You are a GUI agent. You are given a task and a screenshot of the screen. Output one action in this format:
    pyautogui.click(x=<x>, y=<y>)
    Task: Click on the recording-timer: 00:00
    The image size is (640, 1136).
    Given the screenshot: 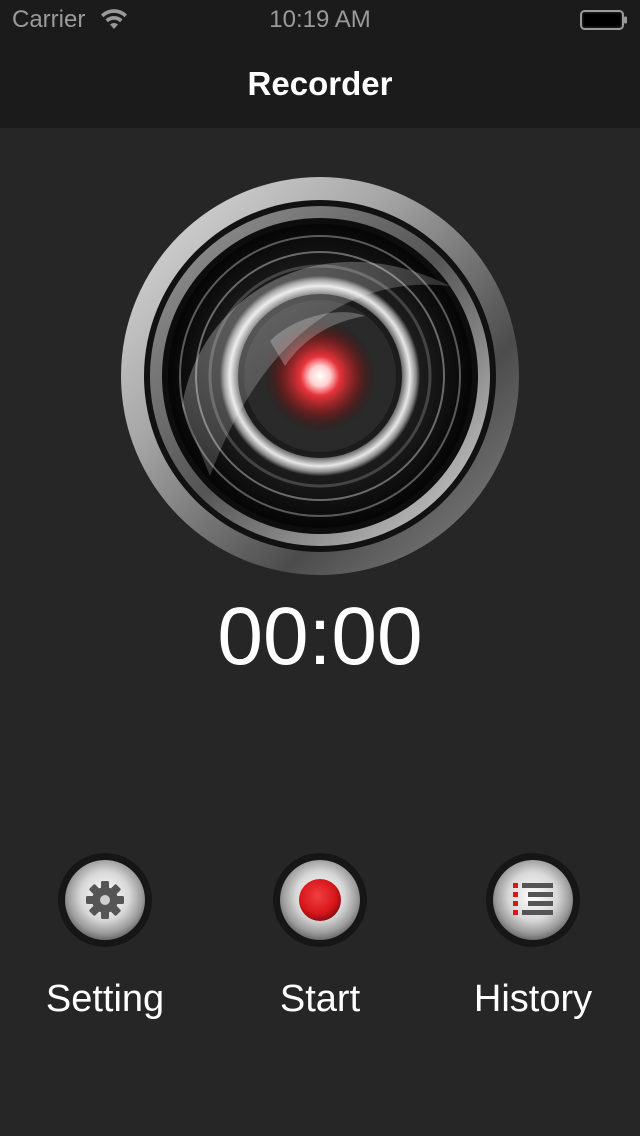 What is the action you would take?
    pyautogui.click(x=320, y=636)
    